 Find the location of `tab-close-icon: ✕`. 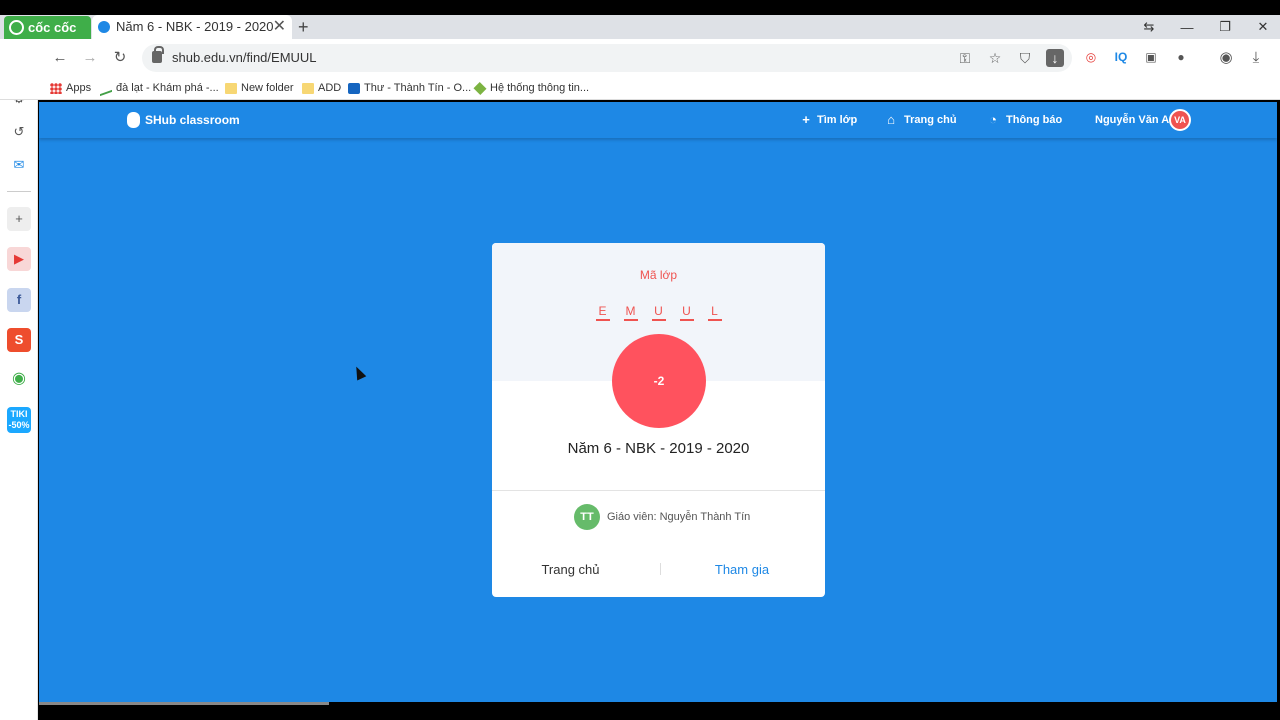

tab-close-icon: ✕ is located at coordinates (279, 27).